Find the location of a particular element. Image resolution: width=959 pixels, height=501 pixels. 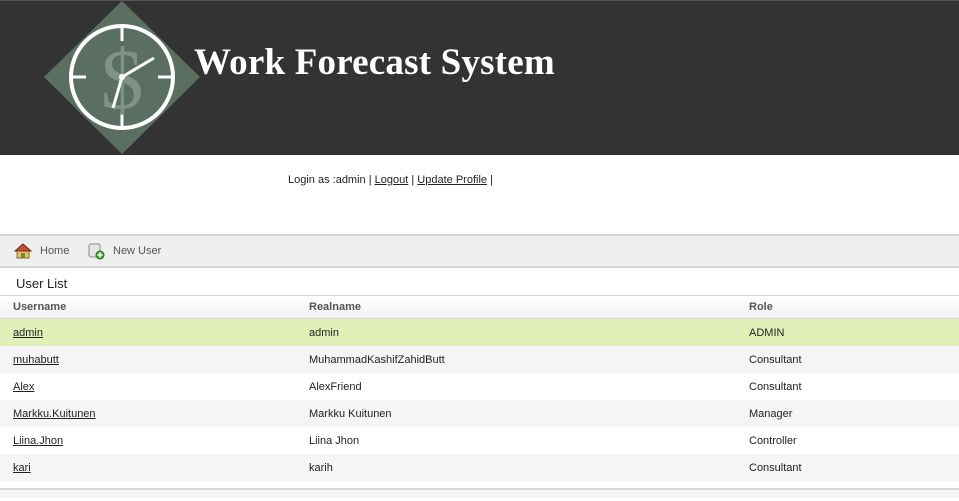

table-row: kari karih Consultant is located at coordinates (479, 467).